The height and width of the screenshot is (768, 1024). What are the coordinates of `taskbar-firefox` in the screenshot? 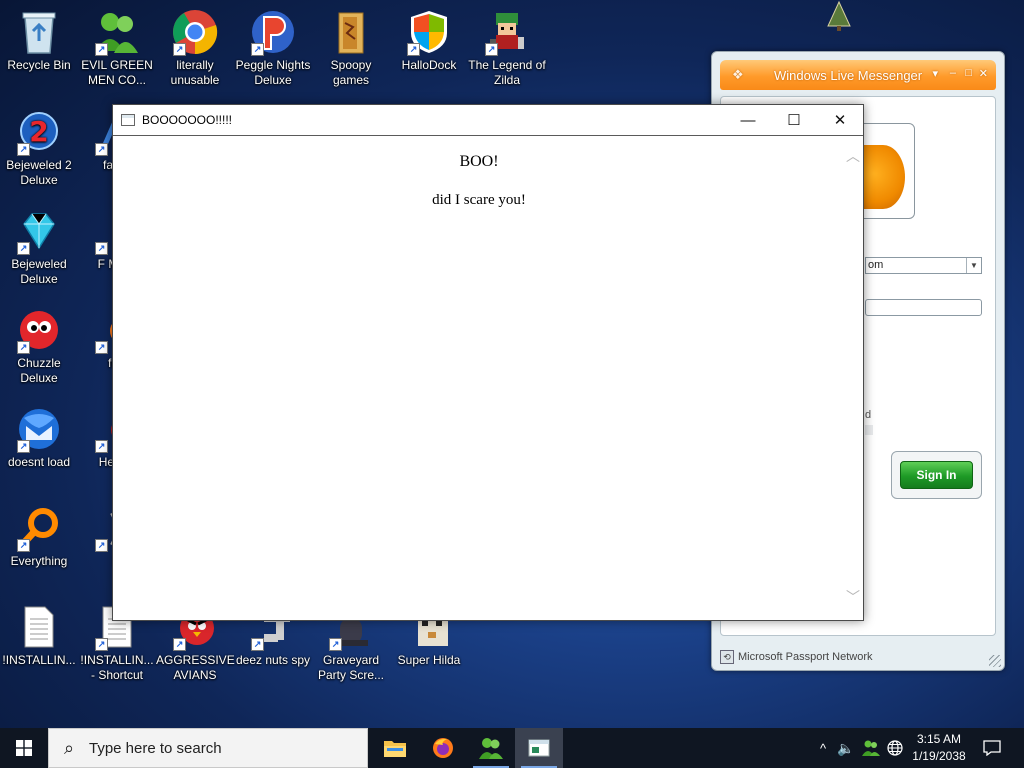 It's located at (443, 748).